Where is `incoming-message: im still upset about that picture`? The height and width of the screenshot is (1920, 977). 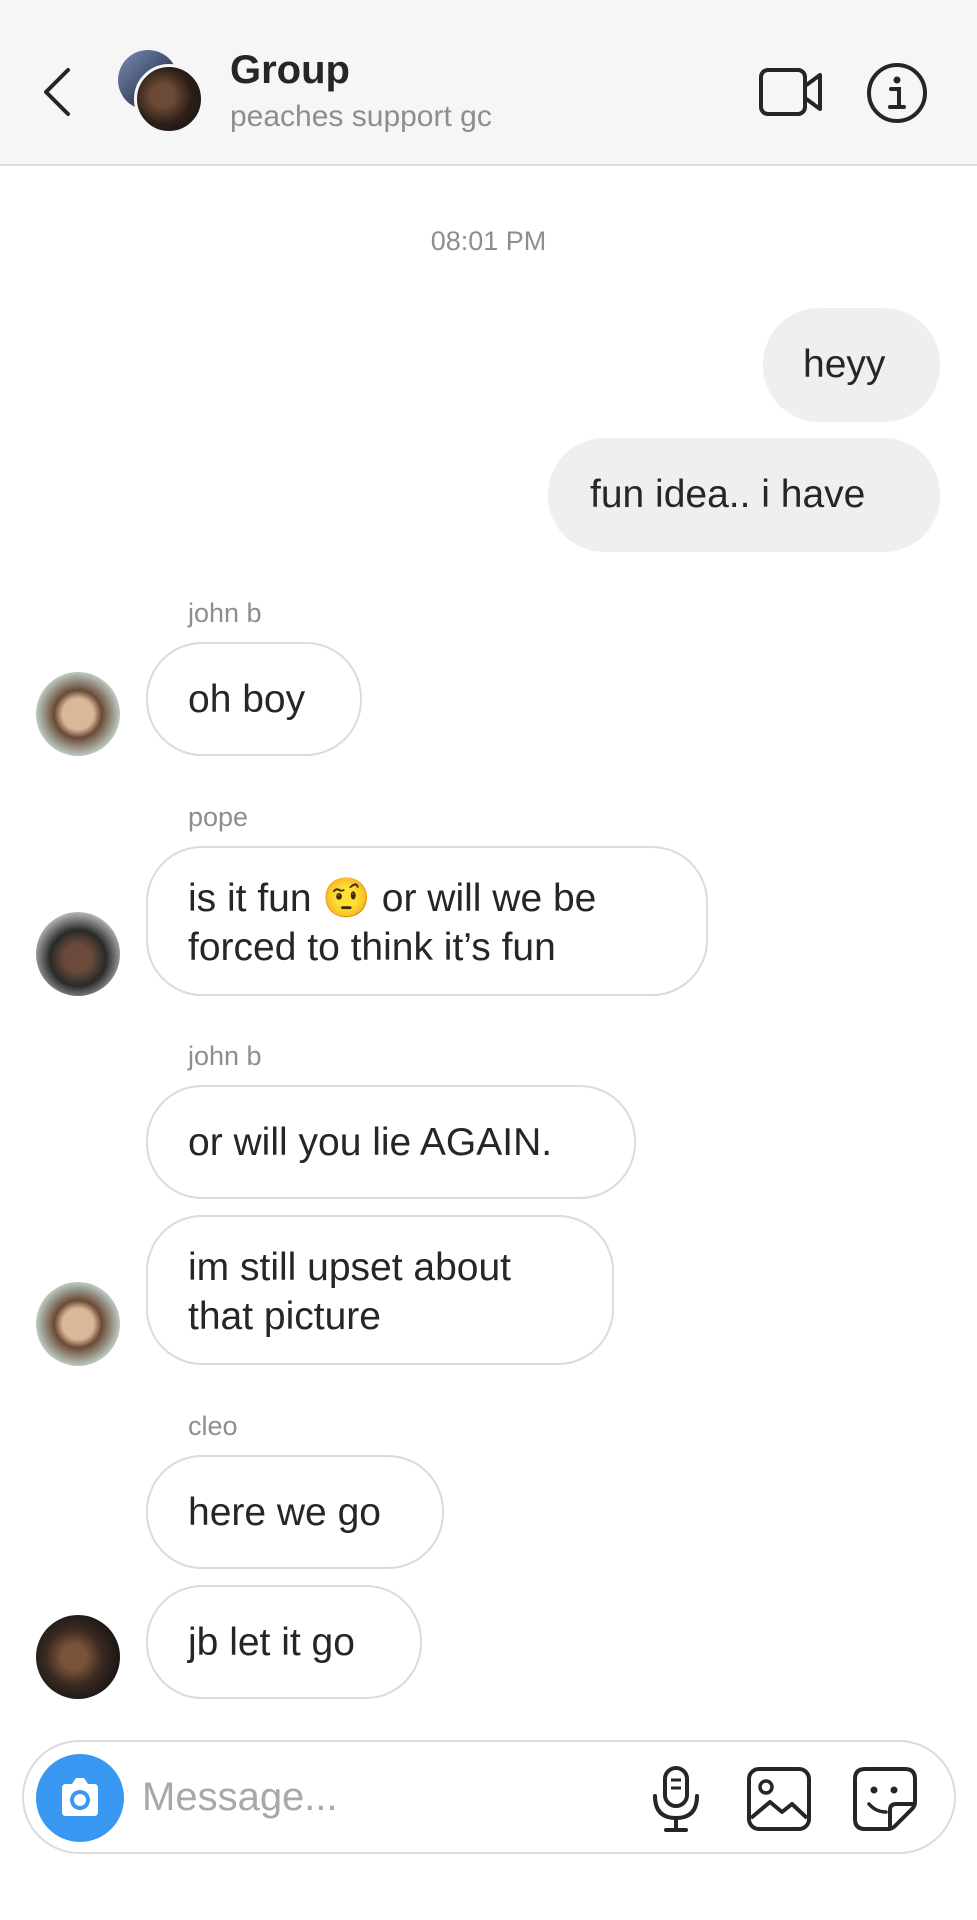
incoming-message: im still upset about that picture is located at coordinates (380, 1290).